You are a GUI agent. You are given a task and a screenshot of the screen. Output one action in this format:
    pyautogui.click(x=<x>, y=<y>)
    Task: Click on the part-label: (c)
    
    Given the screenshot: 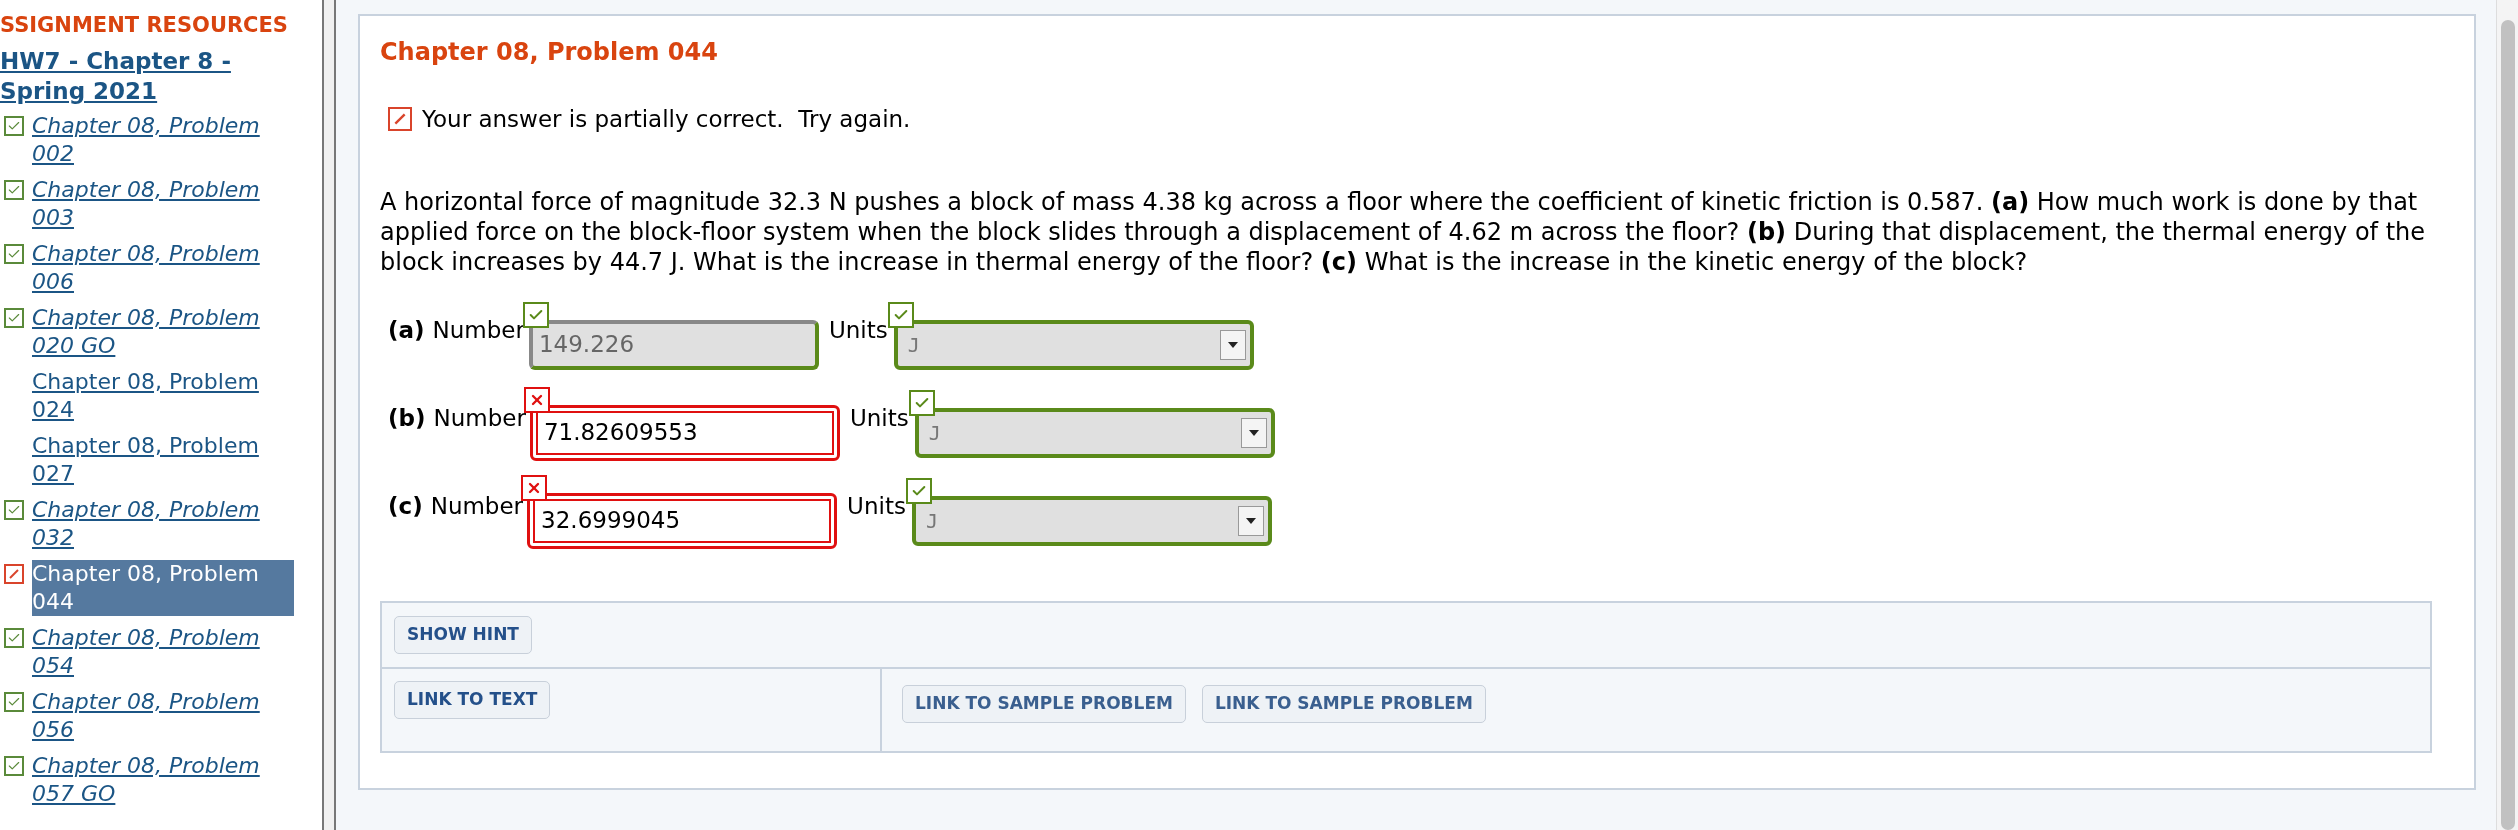 What is the action you would take?
    pyautogui.click(x=405, y=506)
    